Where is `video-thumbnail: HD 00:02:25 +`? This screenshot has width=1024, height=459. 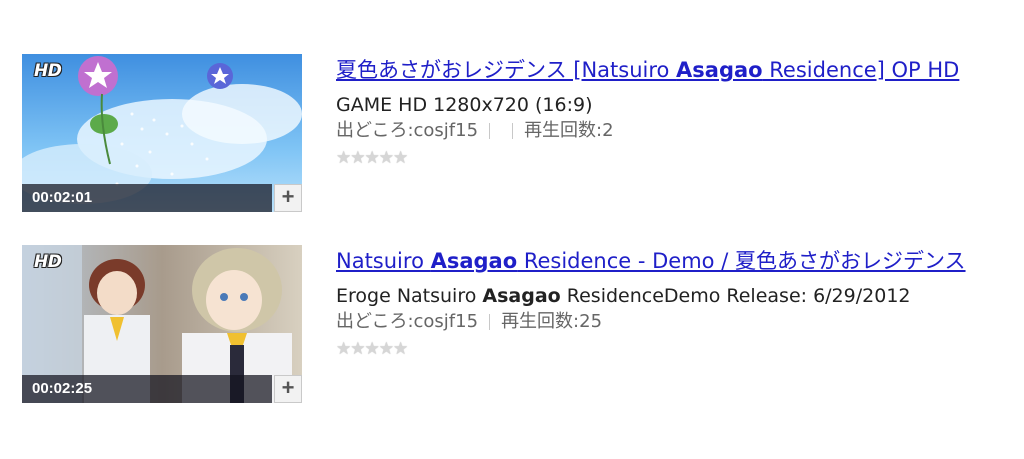
video-thumbnail: HD 00:02:25 + is located at coordinates (162, 324).